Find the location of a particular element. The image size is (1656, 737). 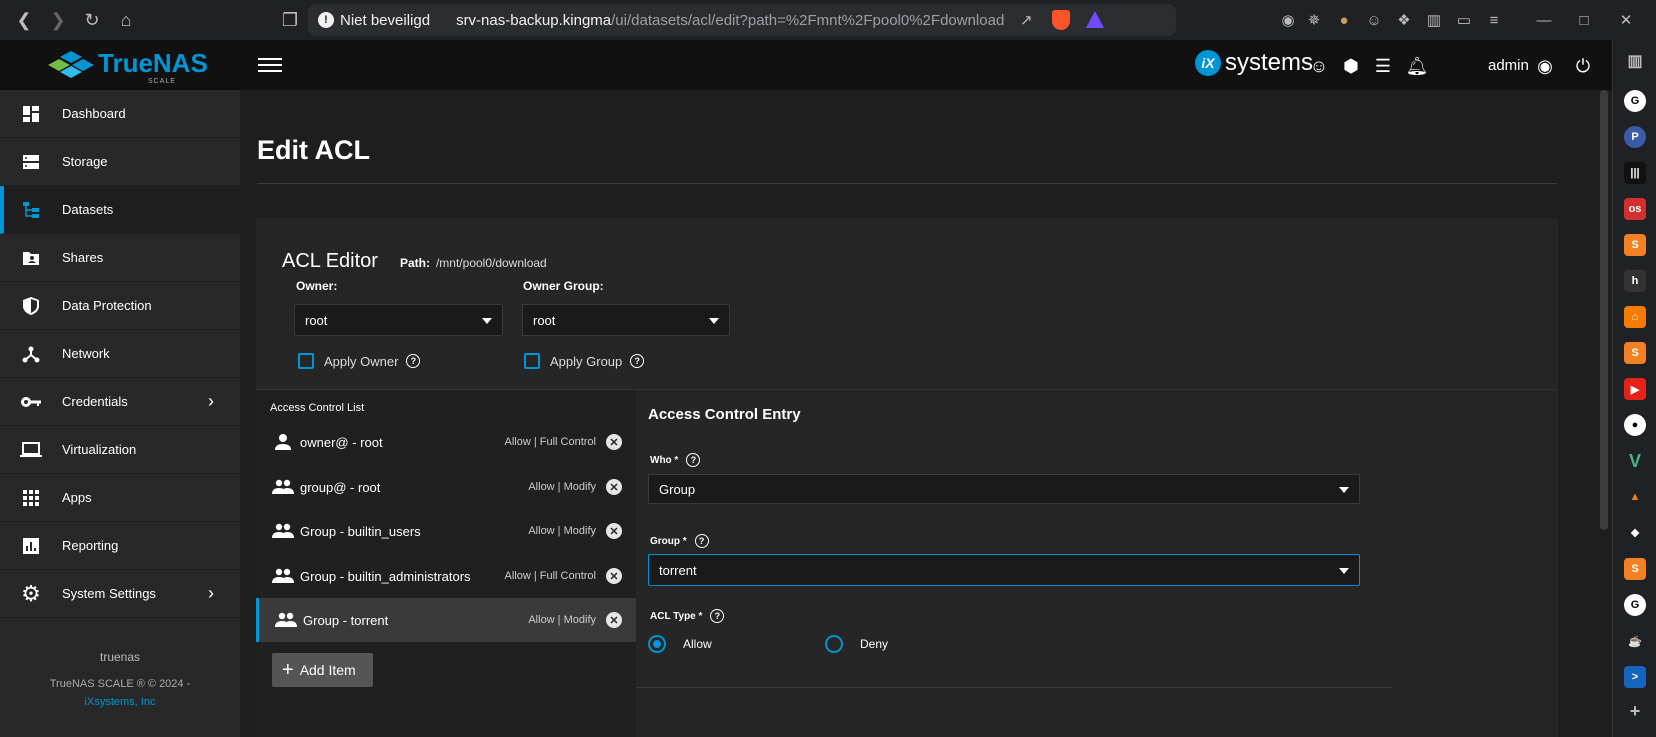

extension-bug-icon: ✵ is located at coordinates (1314, 20).